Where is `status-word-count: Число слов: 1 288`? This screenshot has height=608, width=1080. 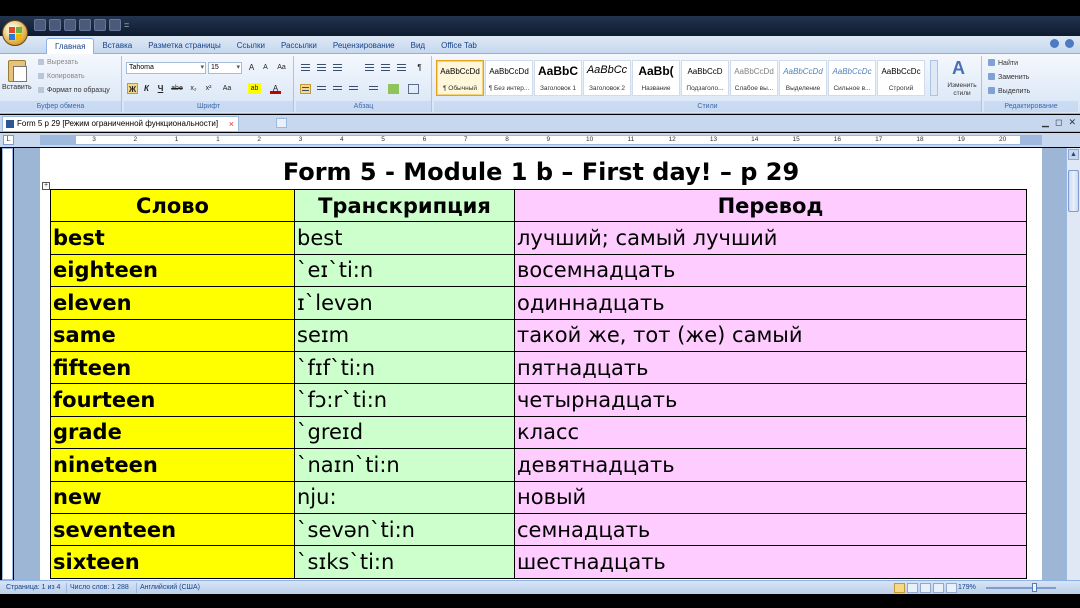
status-word-count: Число слов: 1 288 is located at coordinates (99, 587).